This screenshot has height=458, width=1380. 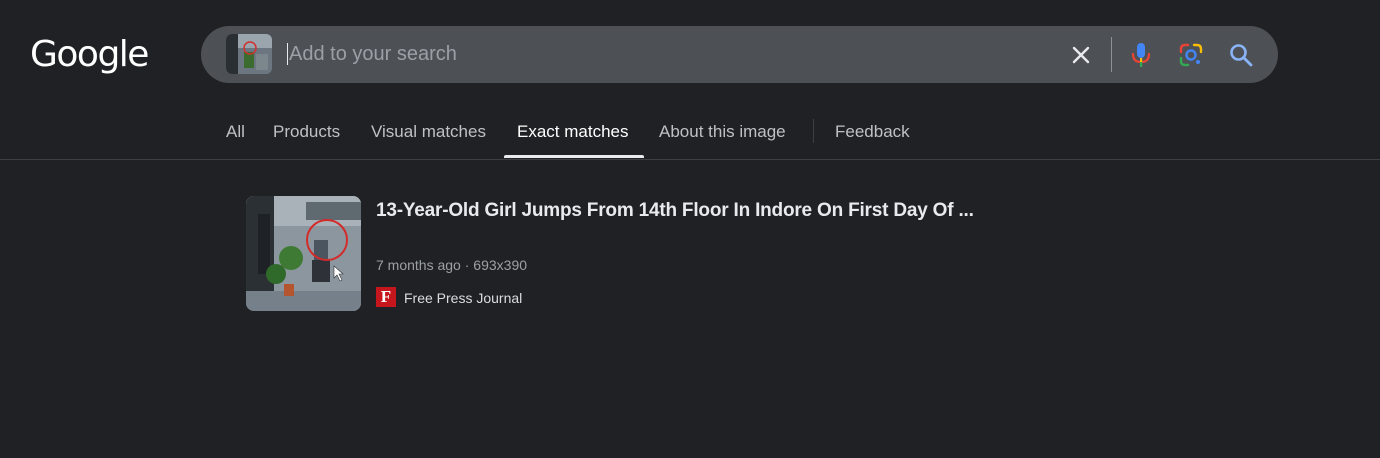 I want to click on close-icon, so click(x=1081, y=55).